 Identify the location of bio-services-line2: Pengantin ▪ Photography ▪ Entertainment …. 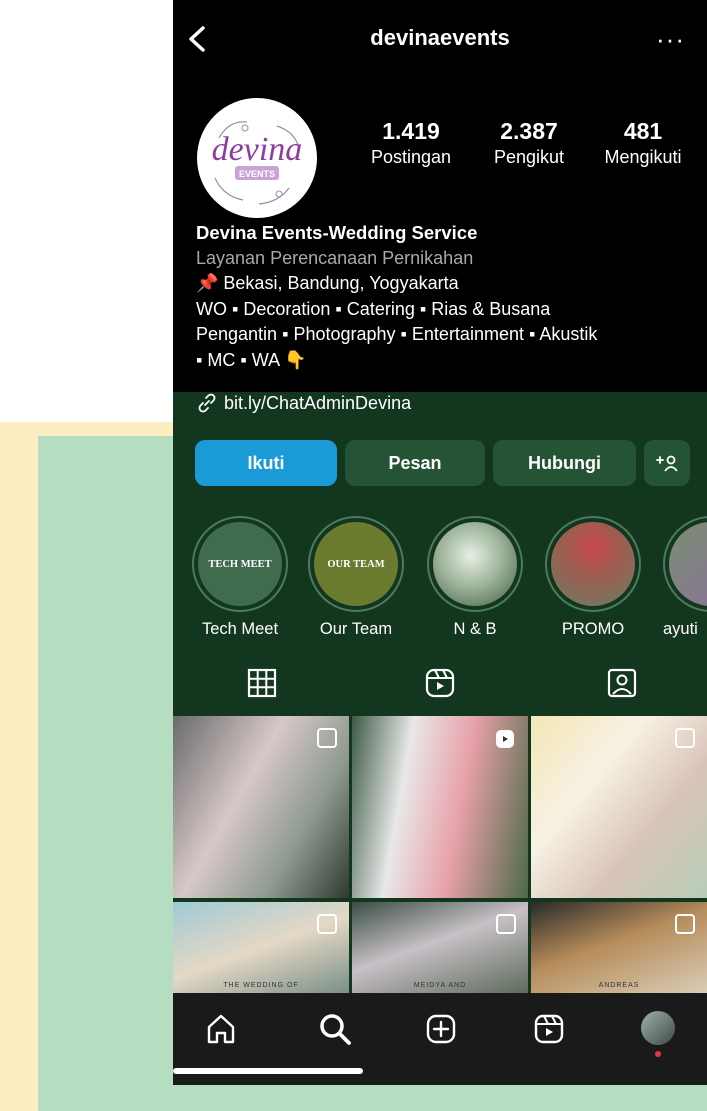
(397, 334).